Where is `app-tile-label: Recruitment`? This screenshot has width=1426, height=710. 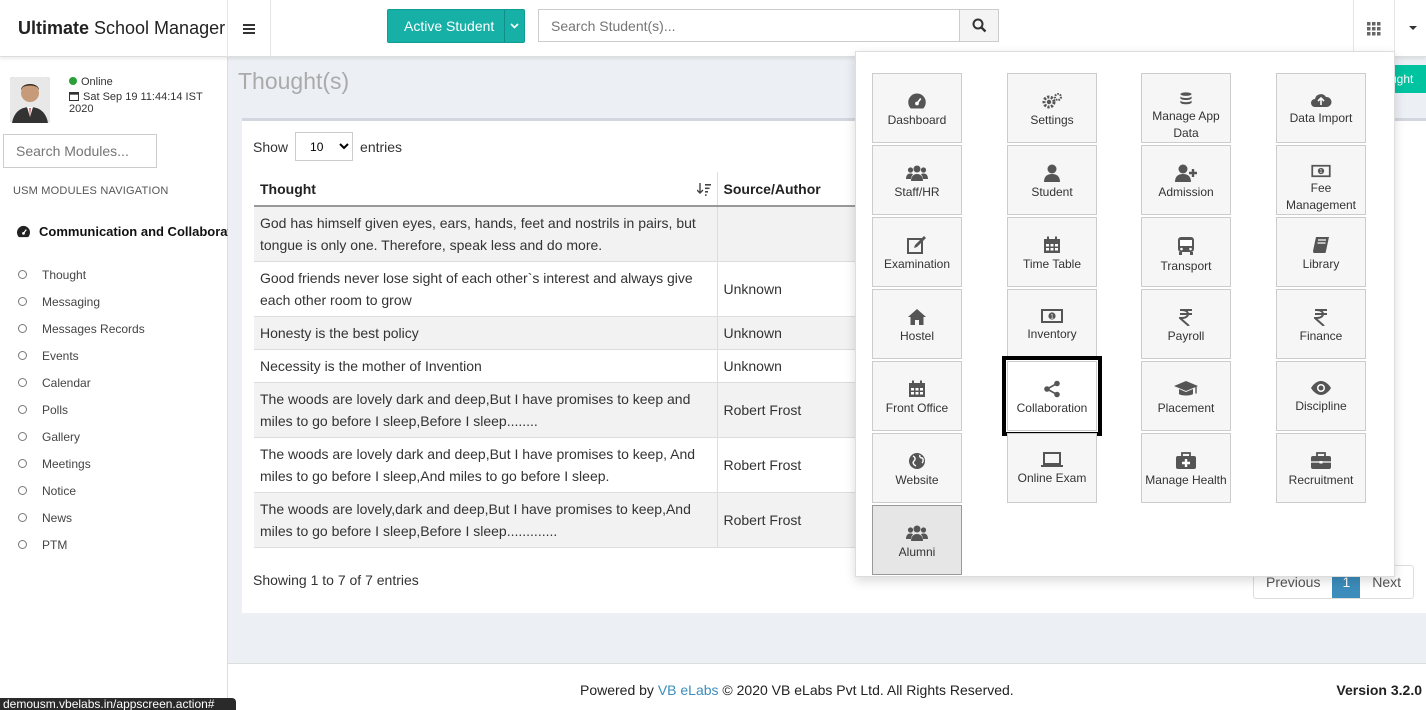
app-tile-label: Recruitment is located at coordinates (1321, 480).